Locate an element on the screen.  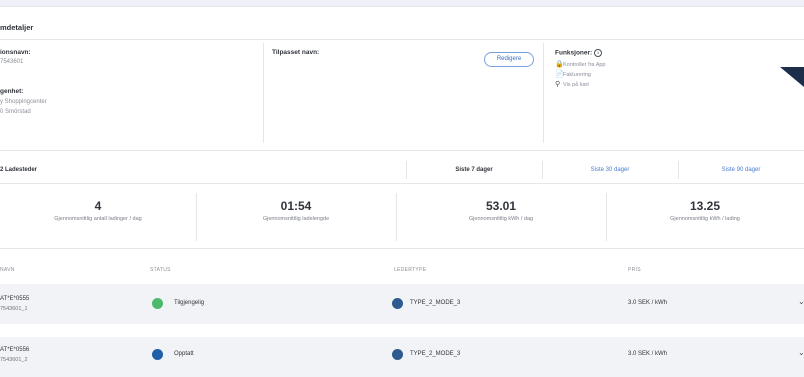
stat-caption: Gjennomsnittlig kWh / dag is located at coordinates (501, 219).